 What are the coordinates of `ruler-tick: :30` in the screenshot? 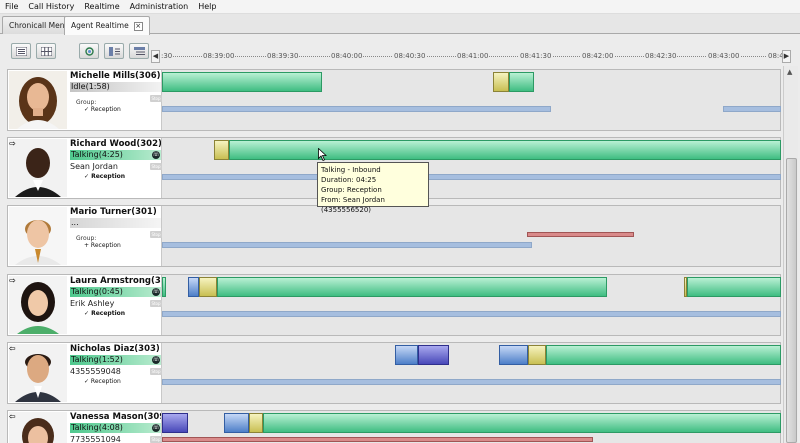 It's located at (167, 56).